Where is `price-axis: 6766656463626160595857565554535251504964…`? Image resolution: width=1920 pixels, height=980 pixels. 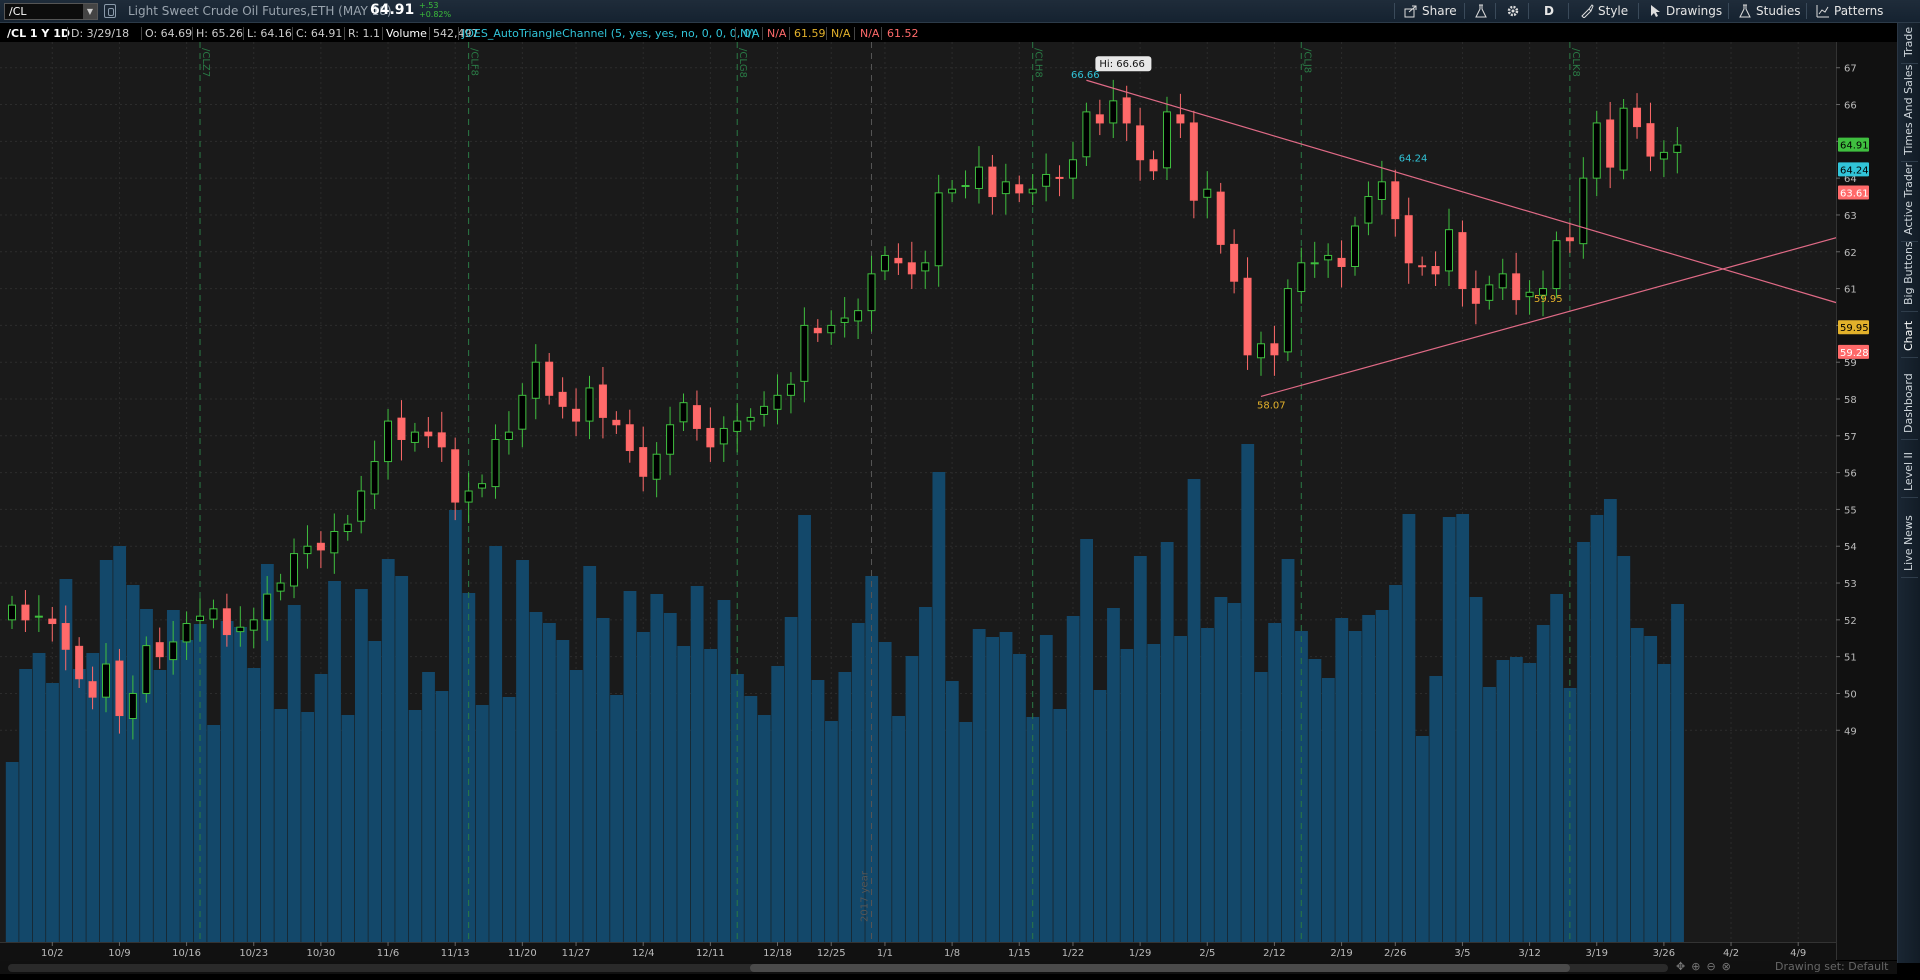
price-axis: 6766656463626160595857565554535251504964… is located at coordinates (1866, 501).